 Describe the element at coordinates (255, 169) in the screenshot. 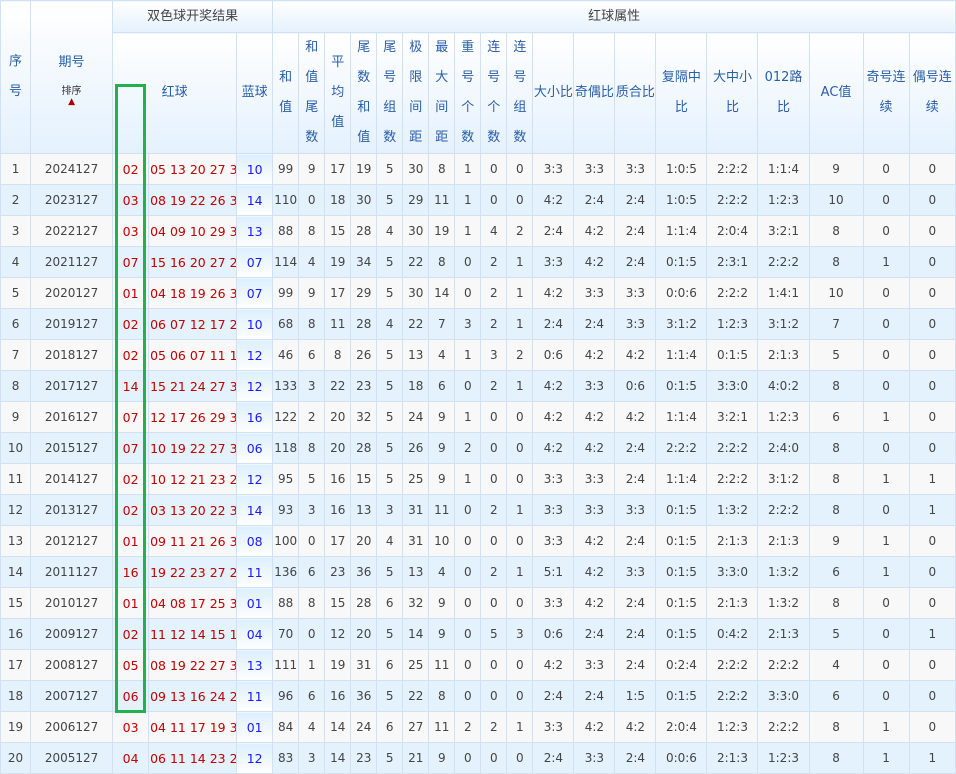

I see `blue-ball: 10` at that location.